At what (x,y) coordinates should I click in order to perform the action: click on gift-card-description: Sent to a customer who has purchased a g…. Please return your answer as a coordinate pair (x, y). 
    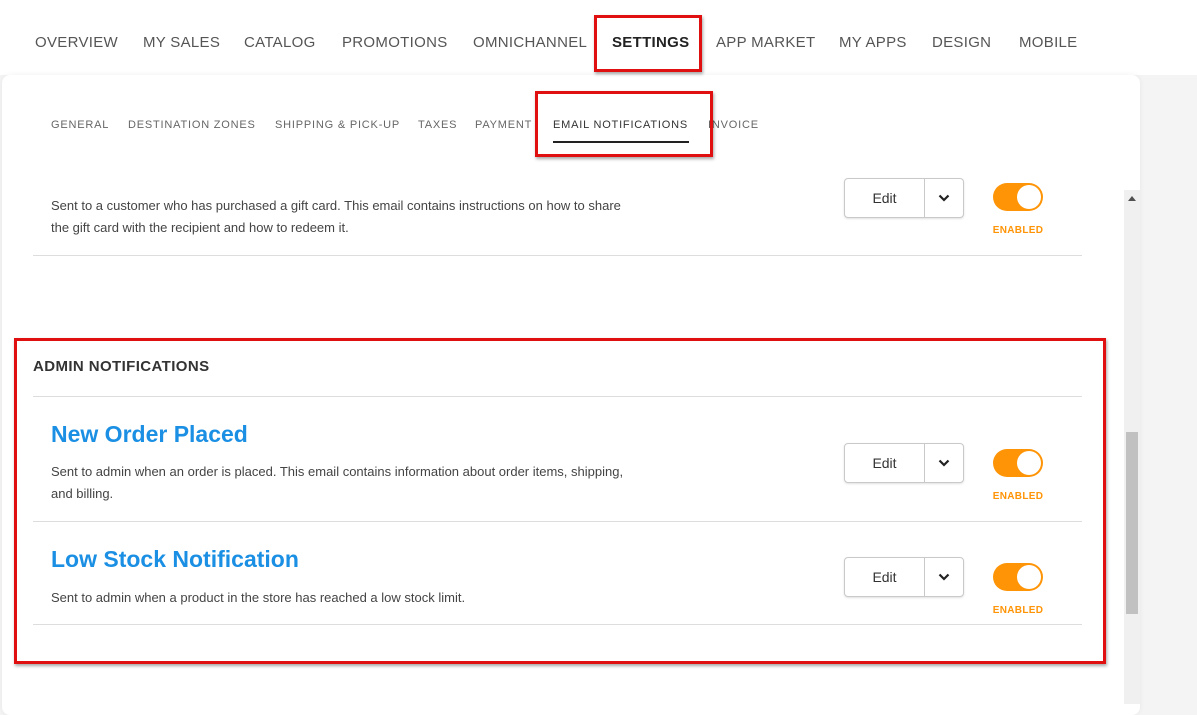
    Looking at the image, I should click on (371, 217).